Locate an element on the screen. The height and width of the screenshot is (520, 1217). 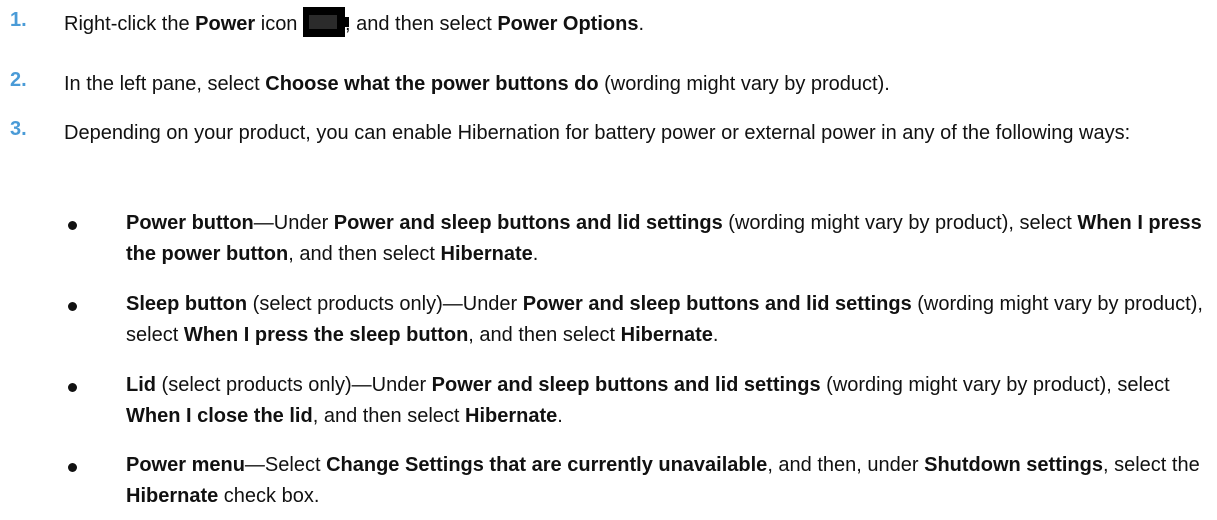
step-number: 1. is located at coordinates (18, 20).